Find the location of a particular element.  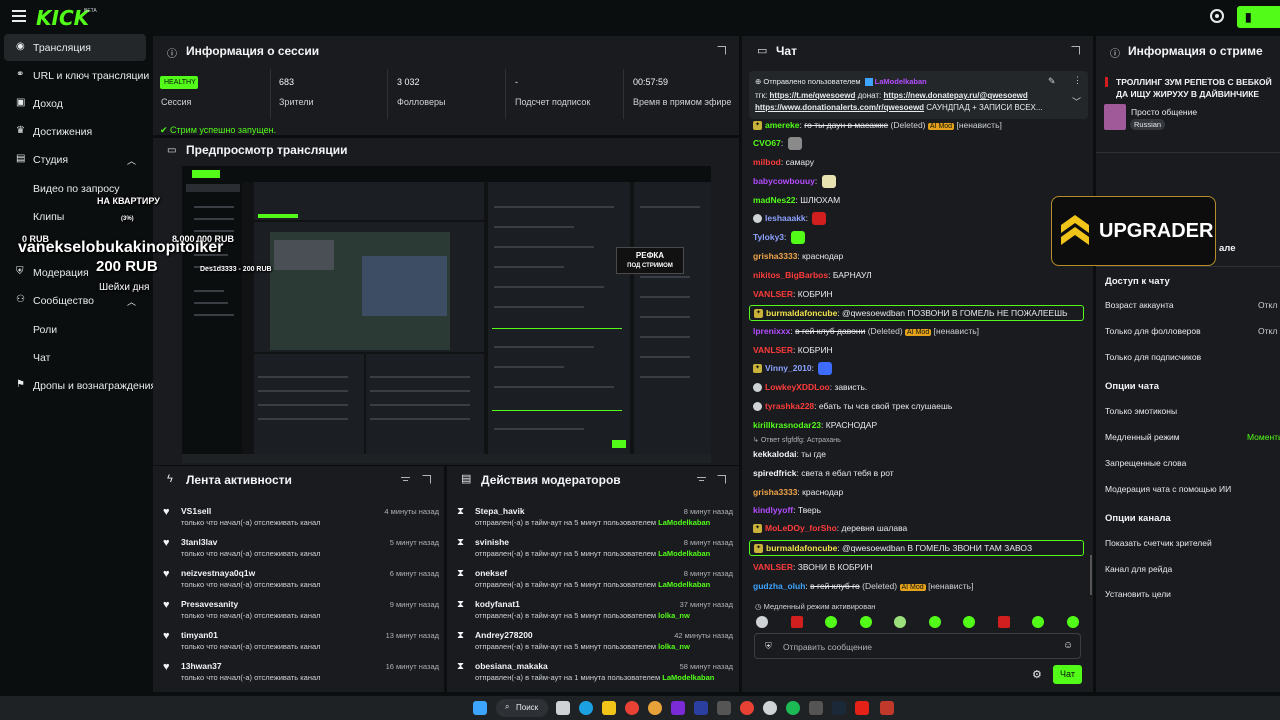

chat-username: leshaaakk is located at coordinates (785, 218).